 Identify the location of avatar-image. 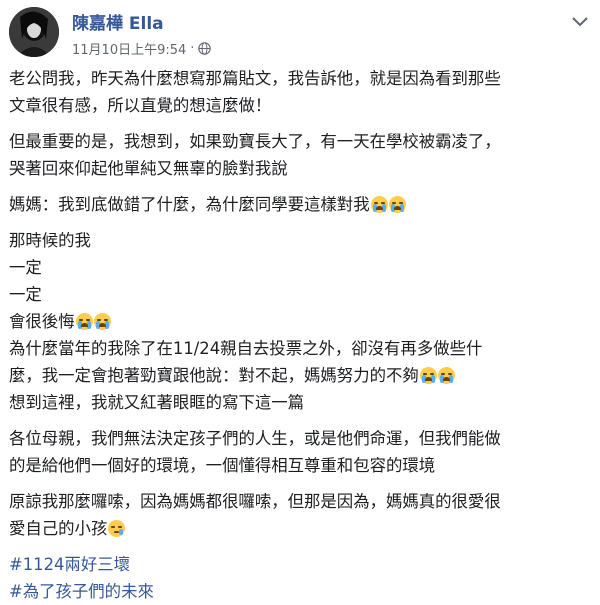
(34, 32).